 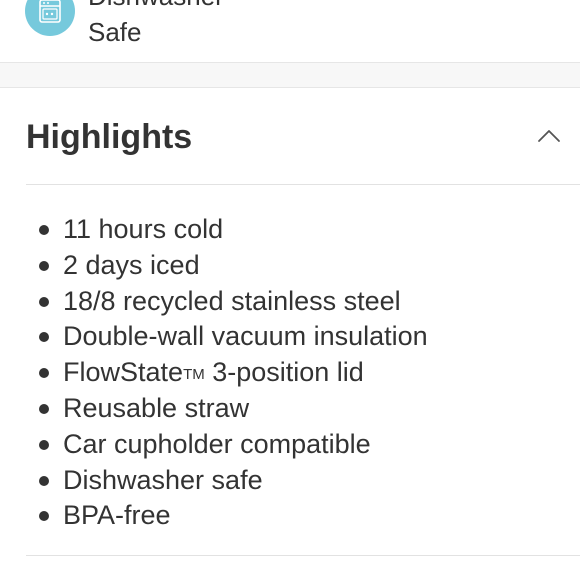 What do you see at coordinates (143, 229) in the screenshot?
I see `list-item-text: 11 hours cold` at bounding box center [143, 229].